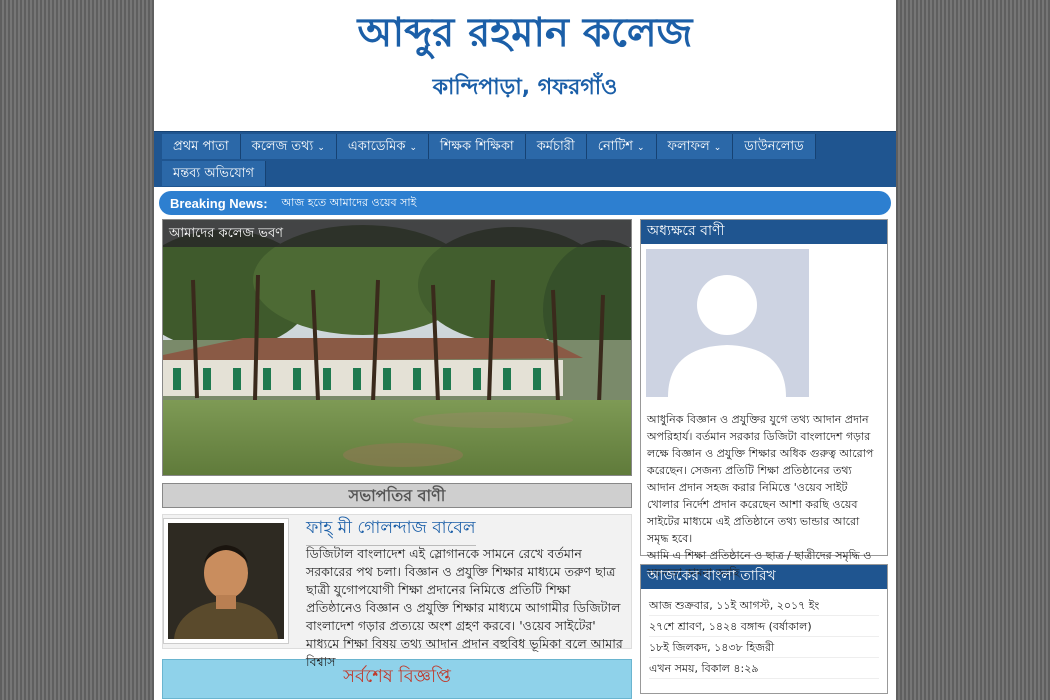 This screenshot has height=700, width=1050. I want to click on nav-item-label: ডাউনলোড, so click(774, 146).